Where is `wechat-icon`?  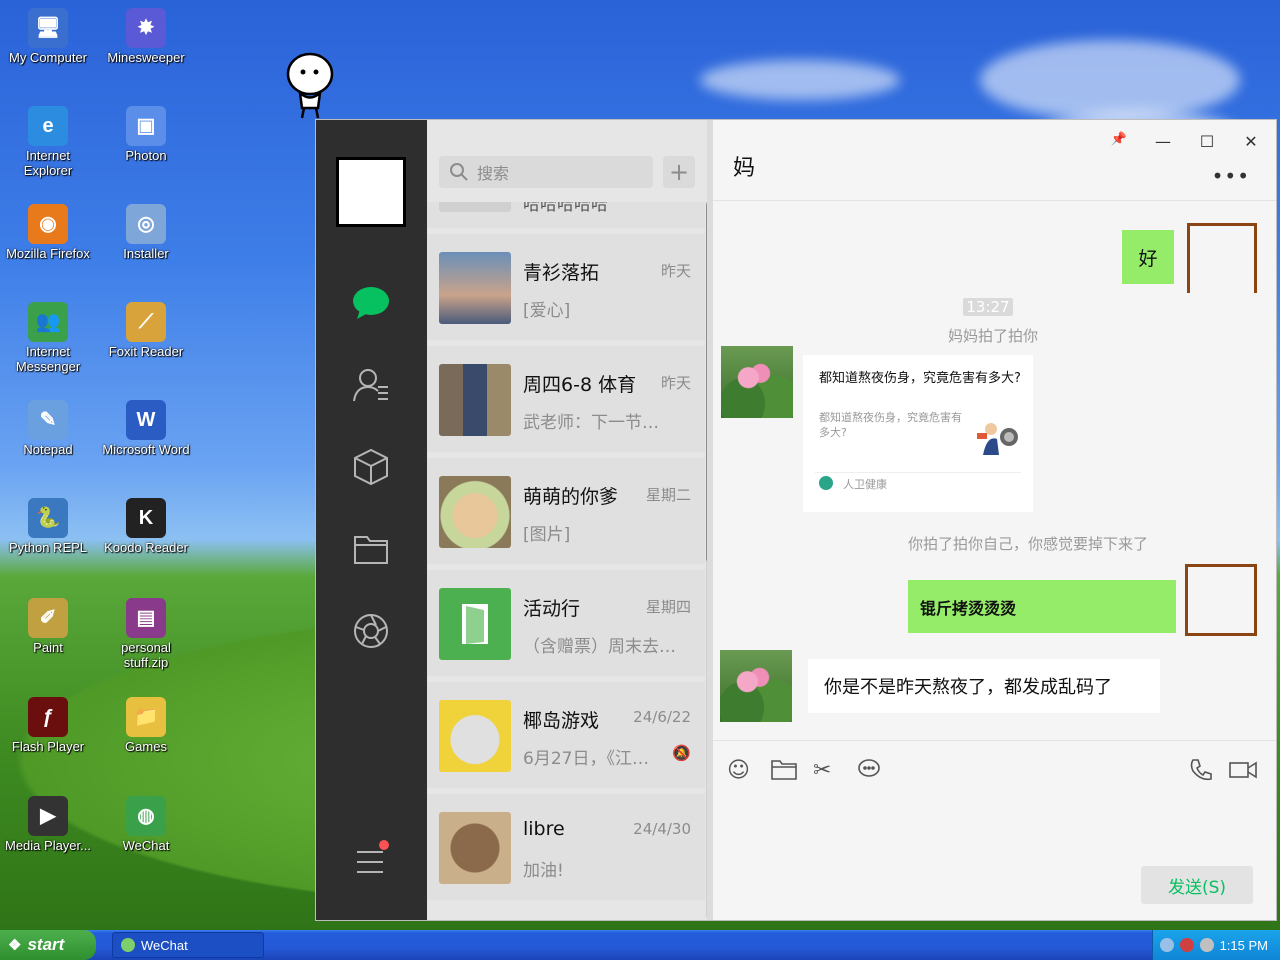
wechat-icon is located at coordinates (128, 945).